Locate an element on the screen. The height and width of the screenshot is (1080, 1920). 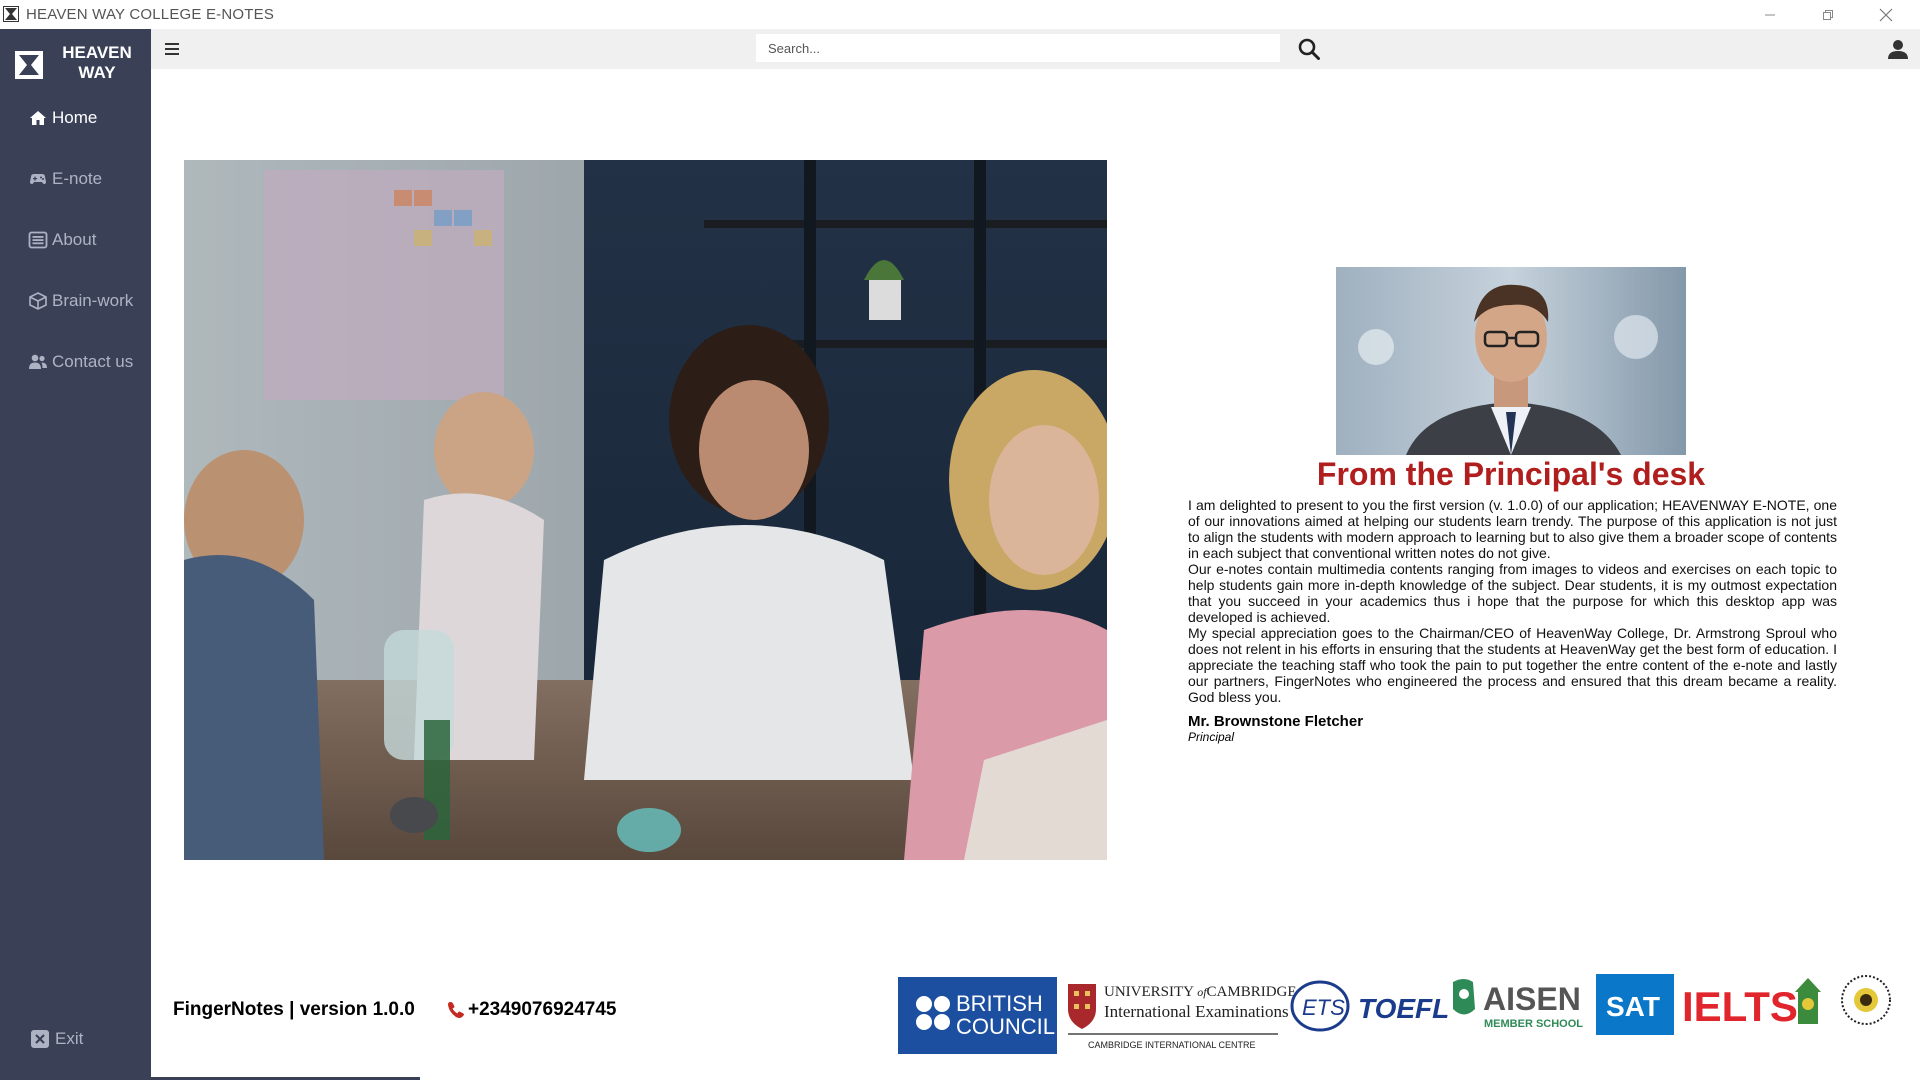
principal-photo is located at coordinates (1511, 361).